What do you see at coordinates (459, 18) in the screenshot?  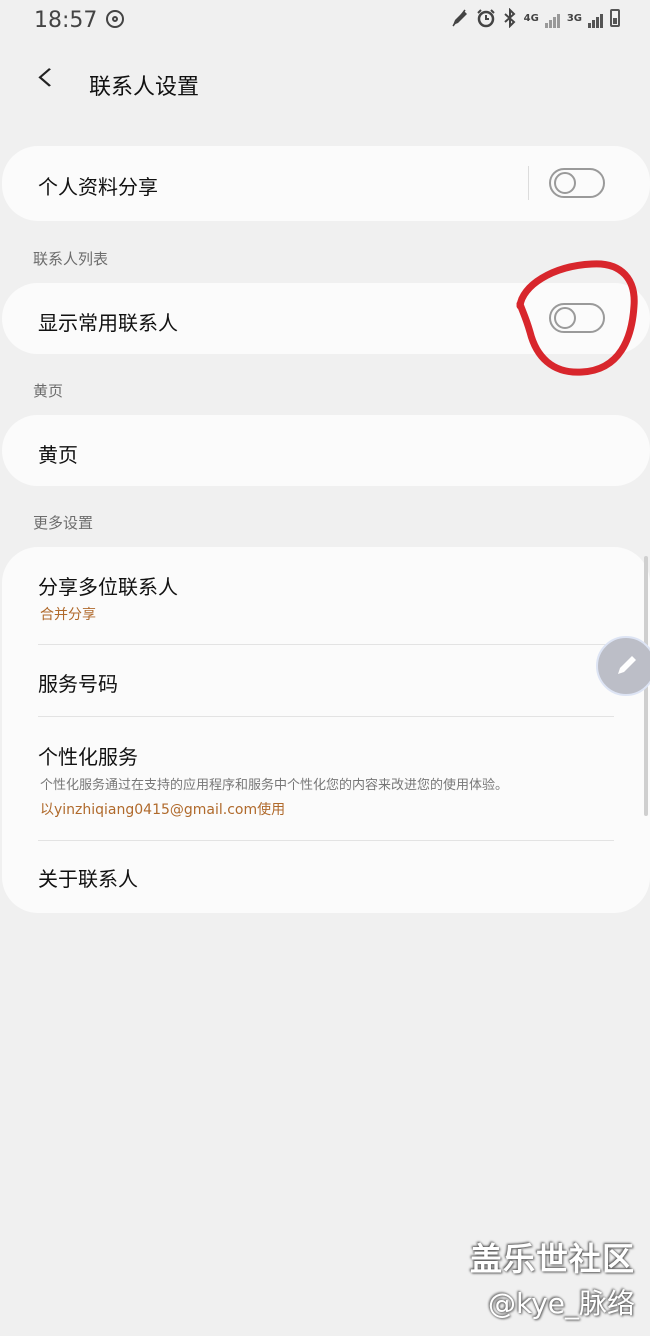 I see `pen-icon` at bounding box center [459, 18].